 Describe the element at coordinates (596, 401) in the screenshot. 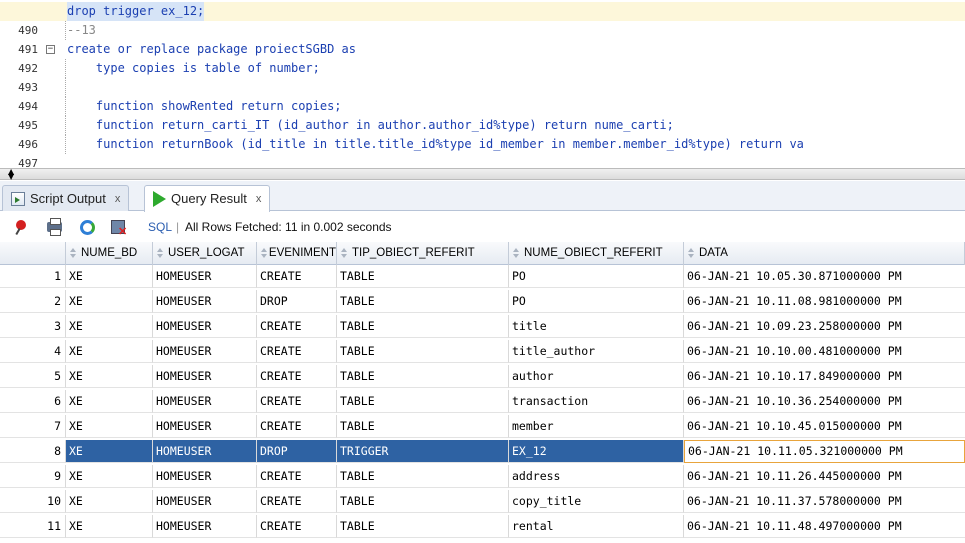

I see `table-cell: transaction` at that location.